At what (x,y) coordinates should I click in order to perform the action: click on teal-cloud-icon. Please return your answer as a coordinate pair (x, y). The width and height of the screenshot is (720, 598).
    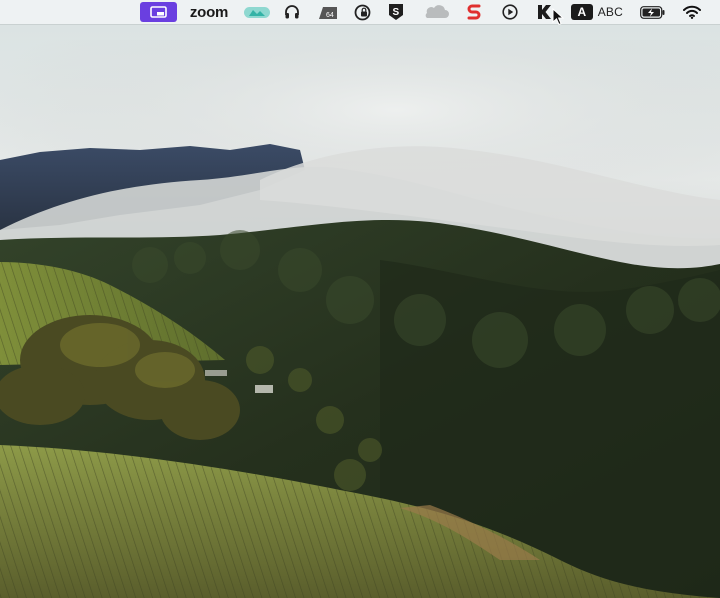
    Looking at the image, I should click on (257, 12).